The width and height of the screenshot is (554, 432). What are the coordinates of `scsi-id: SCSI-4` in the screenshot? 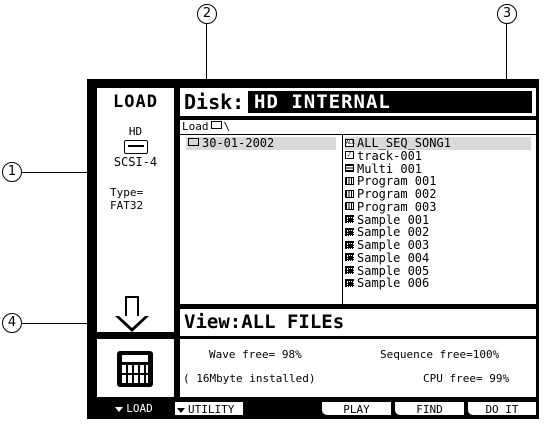 It's located at (135, 162).